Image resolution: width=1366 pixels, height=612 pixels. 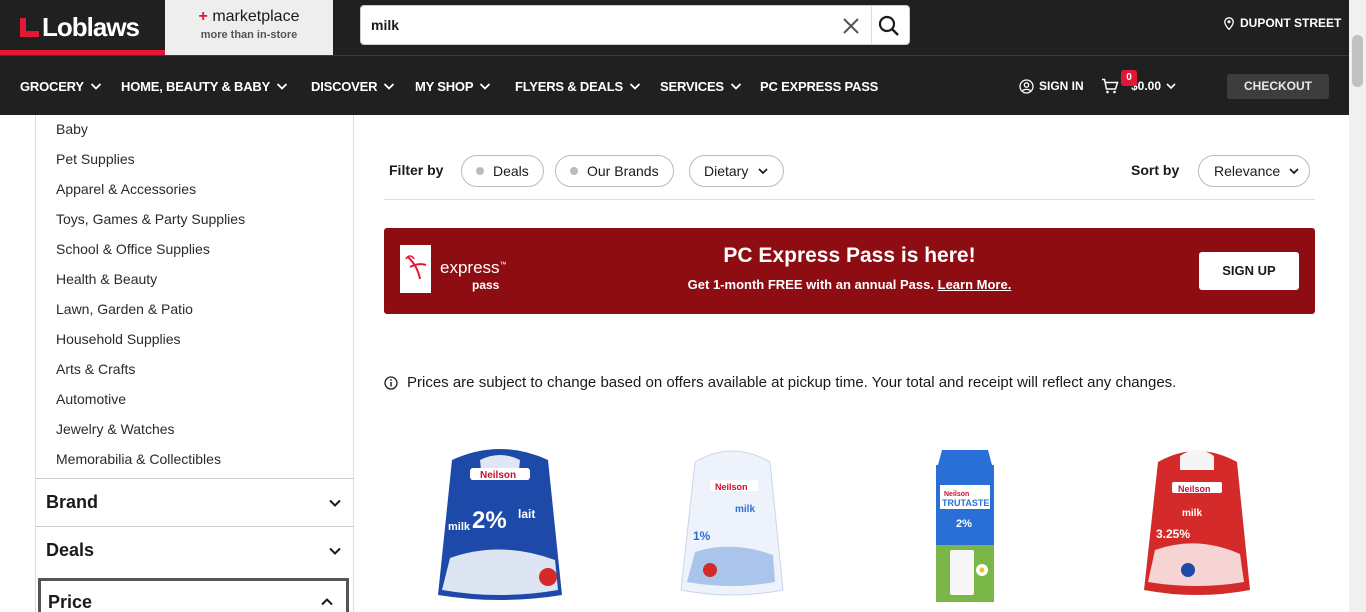 I want to click on filter-chip-deals: Deals, so click(x=502, y=171).